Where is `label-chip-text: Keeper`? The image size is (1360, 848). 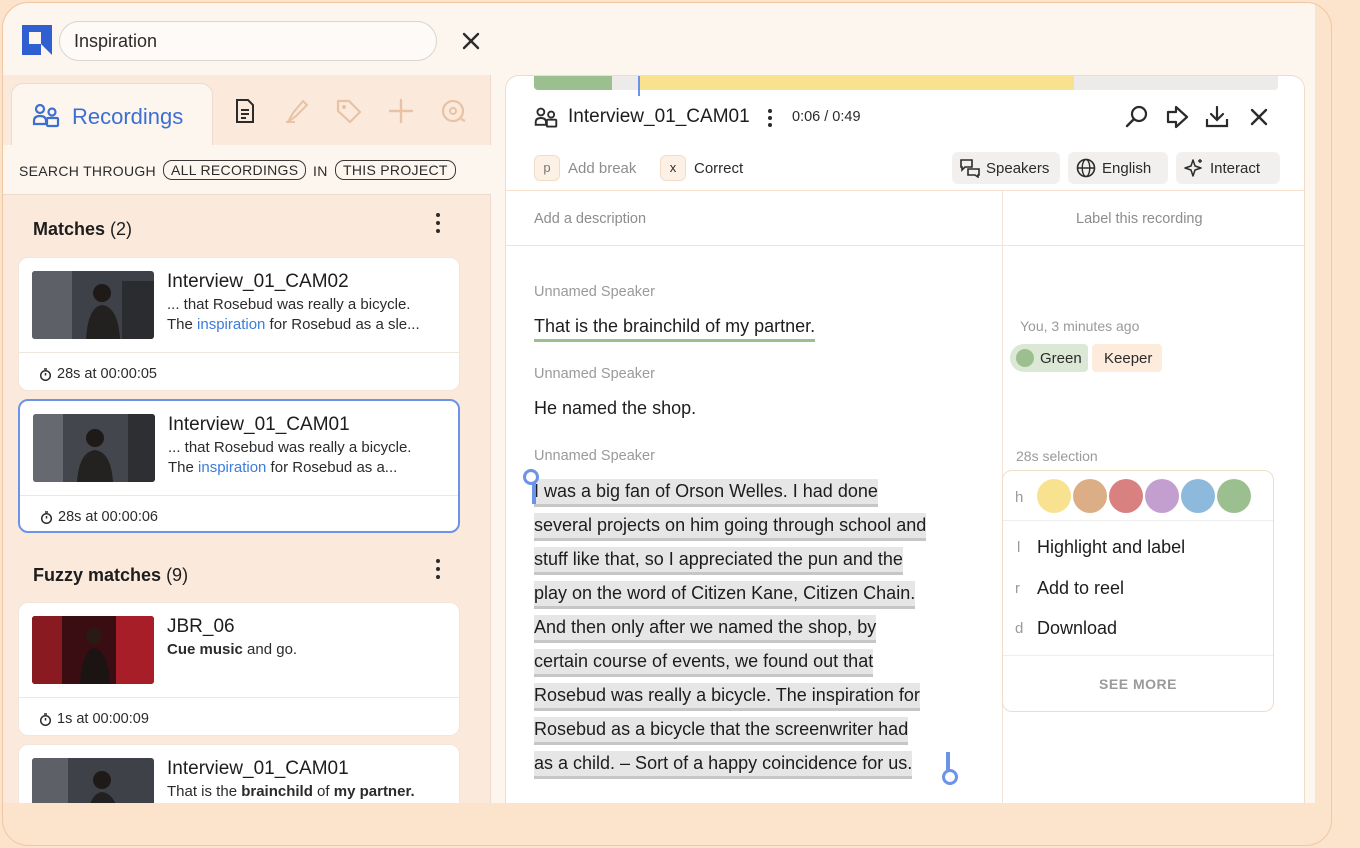 label-chip-text: Keeper is located at coordinates (1128, 358).